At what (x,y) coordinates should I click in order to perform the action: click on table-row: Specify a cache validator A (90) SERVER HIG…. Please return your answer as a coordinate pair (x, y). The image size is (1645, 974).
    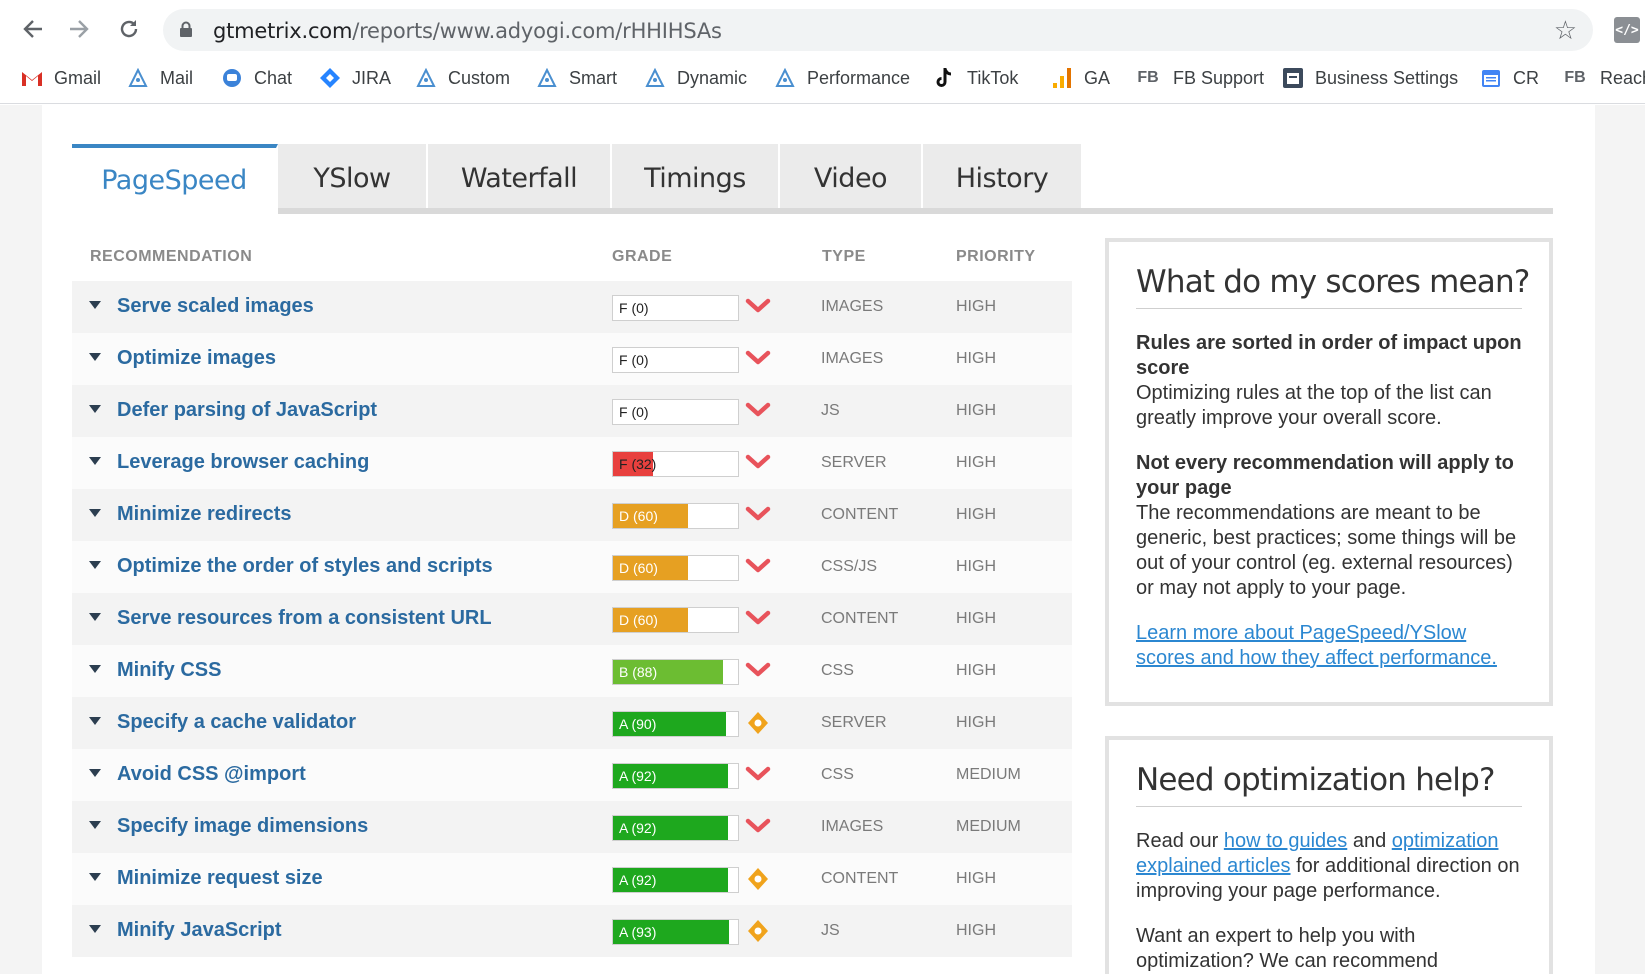
    Looking at the image, I should click on (572, 723).